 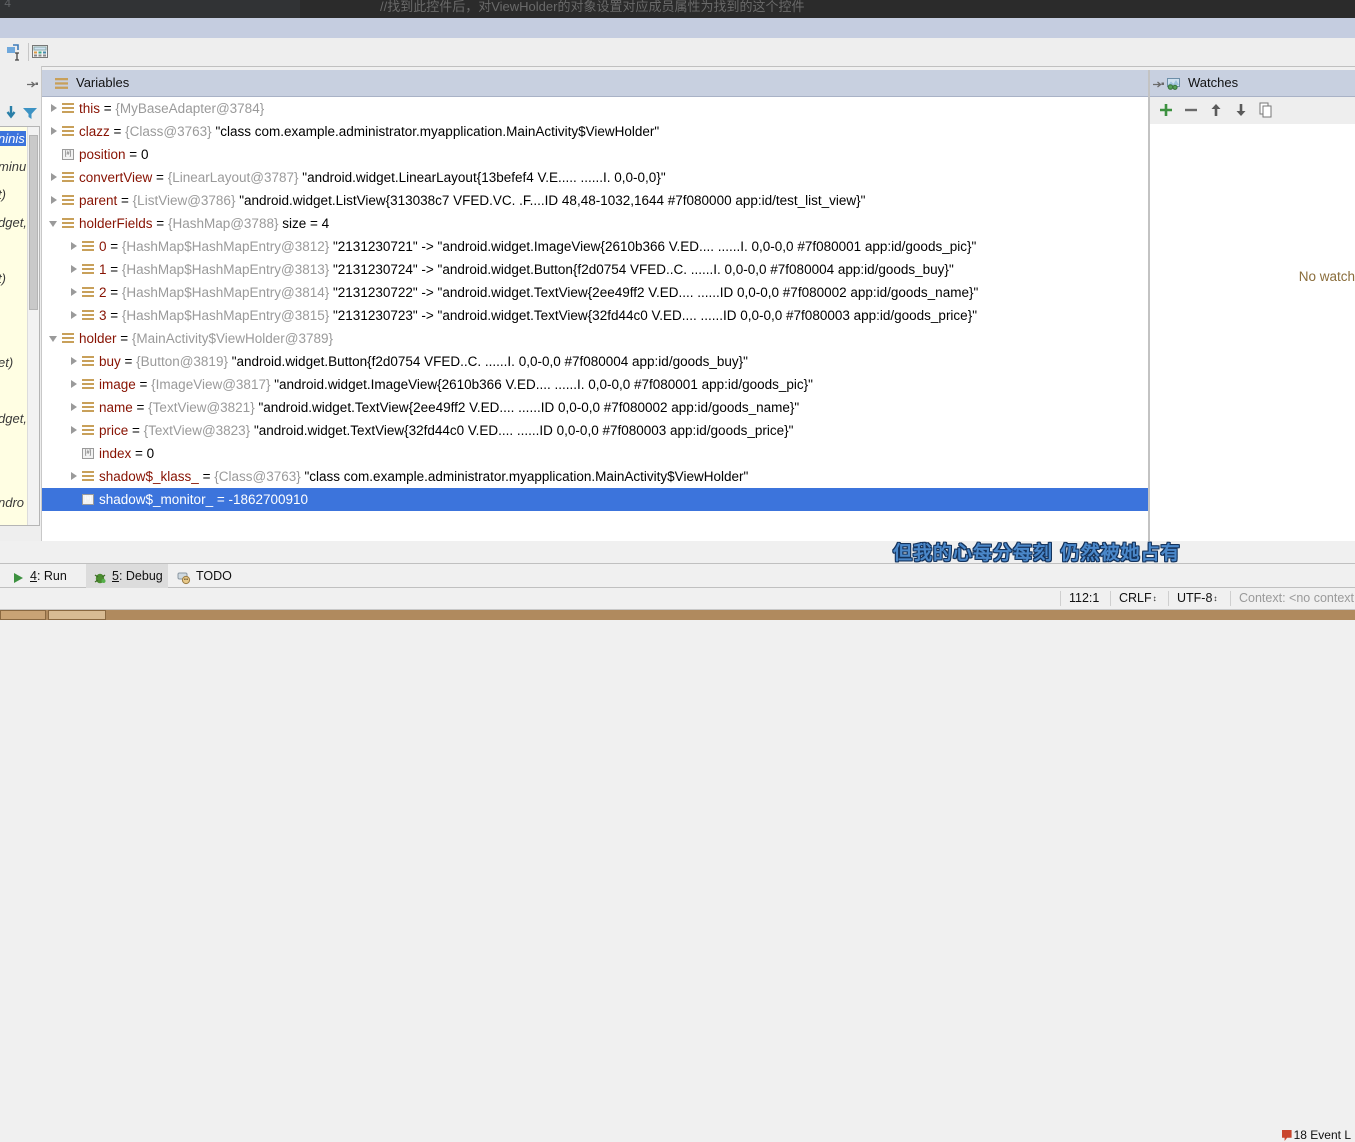 I want to click on evaluate-expression-icon, so click(x=14, y=52).